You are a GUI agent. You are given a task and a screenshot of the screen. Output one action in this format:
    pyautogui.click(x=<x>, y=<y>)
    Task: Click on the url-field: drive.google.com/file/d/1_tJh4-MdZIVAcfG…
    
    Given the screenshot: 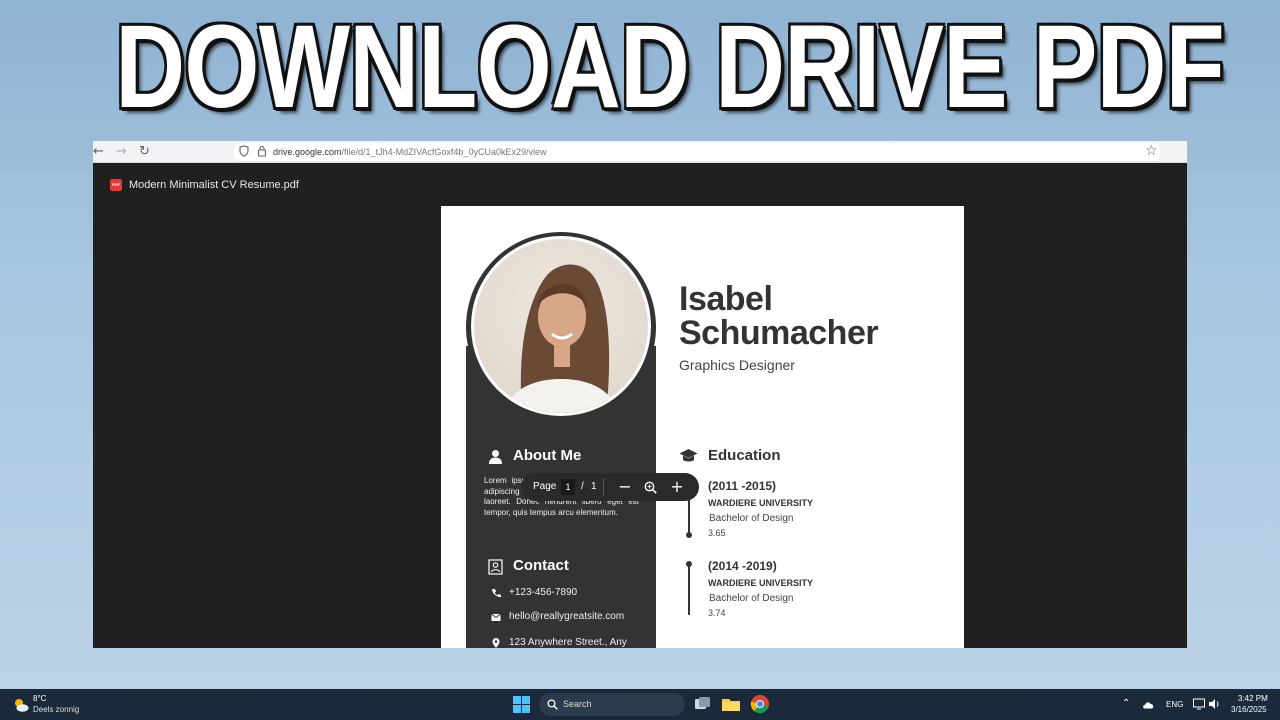 What is the action you would take?
    pyautogui.click(x=697, y=152)
    